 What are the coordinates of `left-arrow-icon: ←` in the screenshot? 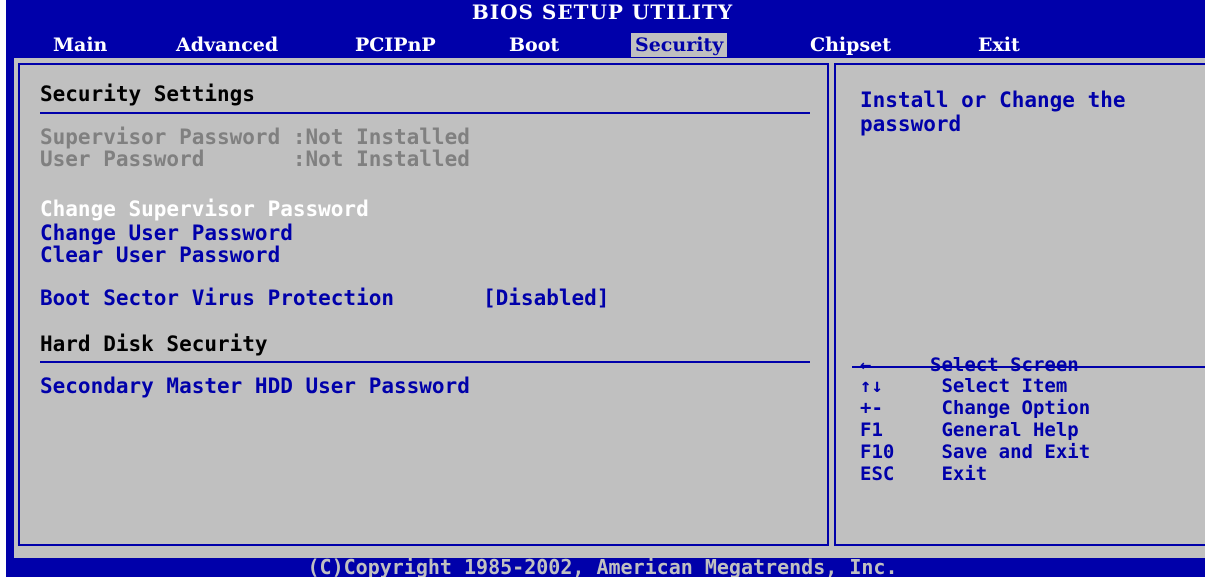 It's located at (866, 365).